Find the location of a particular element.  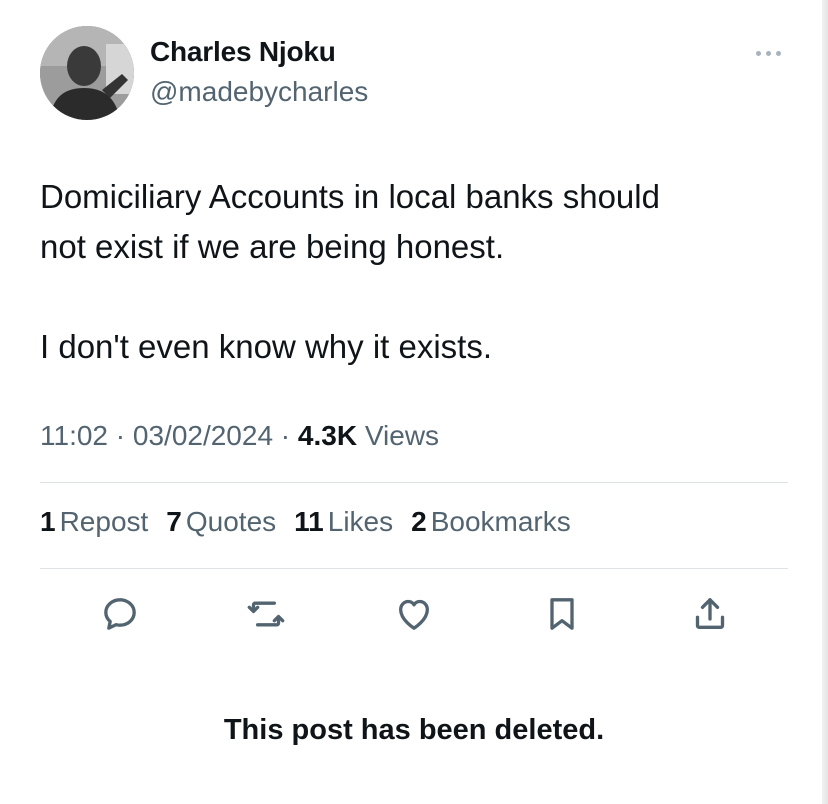

quotes-count: 7 is located at coordinates (174, 521).